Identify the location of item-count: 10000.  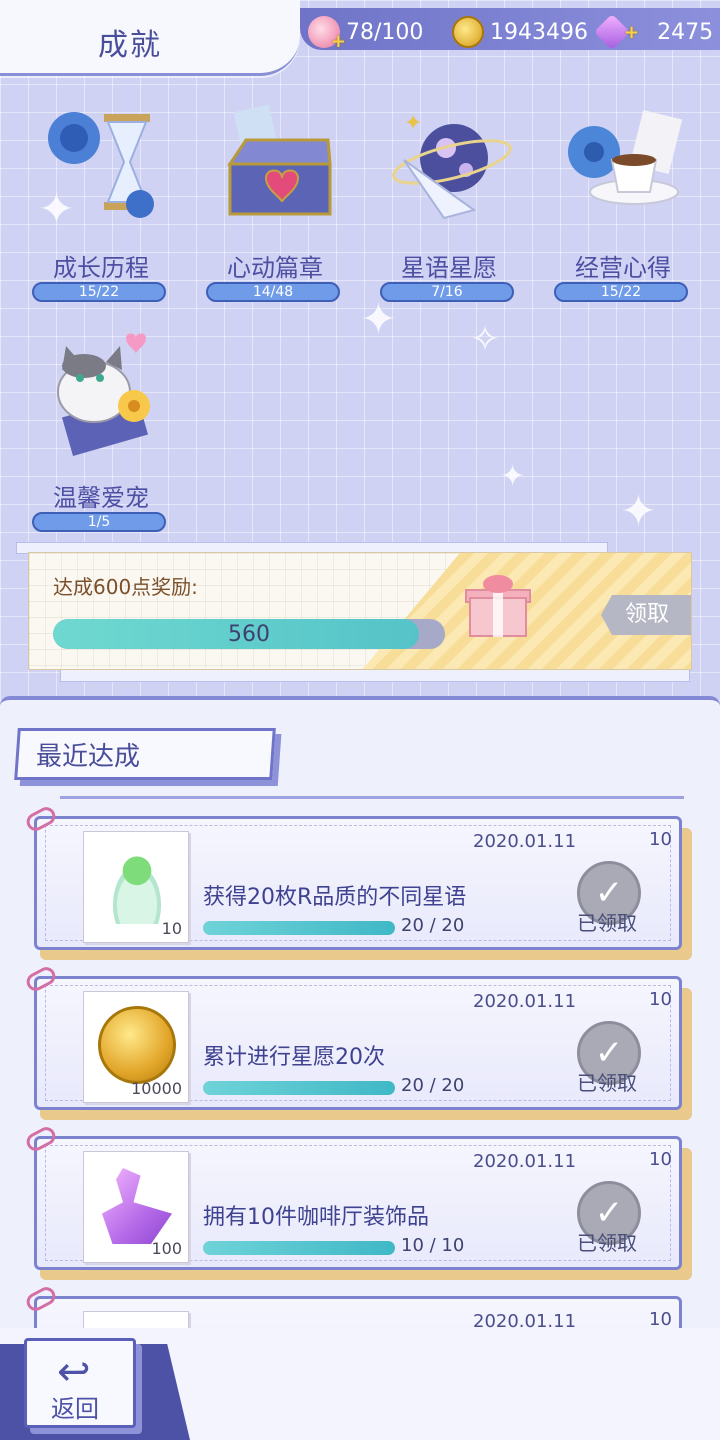
(156, 1088).